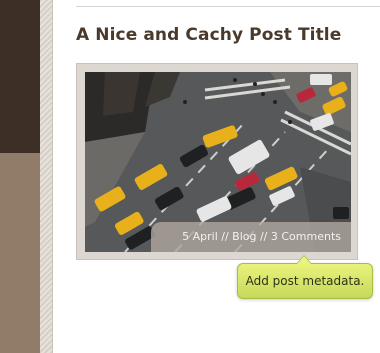 This screenshot has width=380, height=353. I want to click on sidebar-dark-panel, so click(20, 76).